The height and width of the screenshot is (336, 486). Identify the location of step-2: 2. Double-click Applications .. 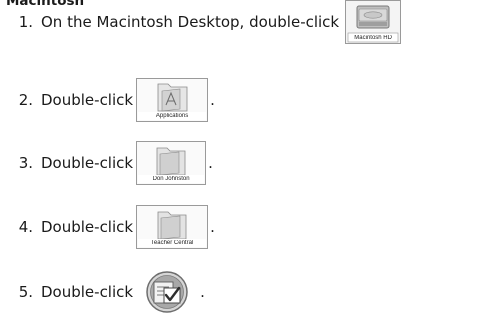
(107, 100).